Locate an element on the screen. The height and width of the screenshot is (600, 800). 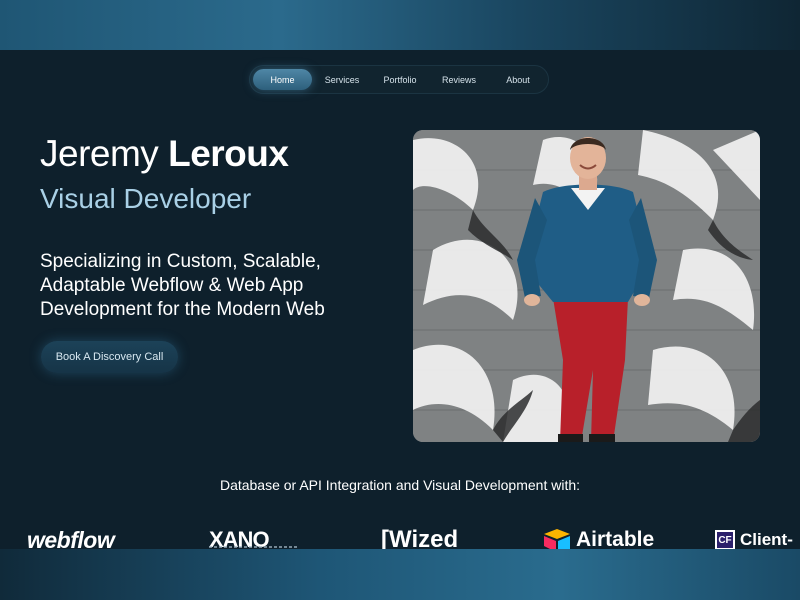
client-logo-text: Client- is located at coordinates (766, 539).